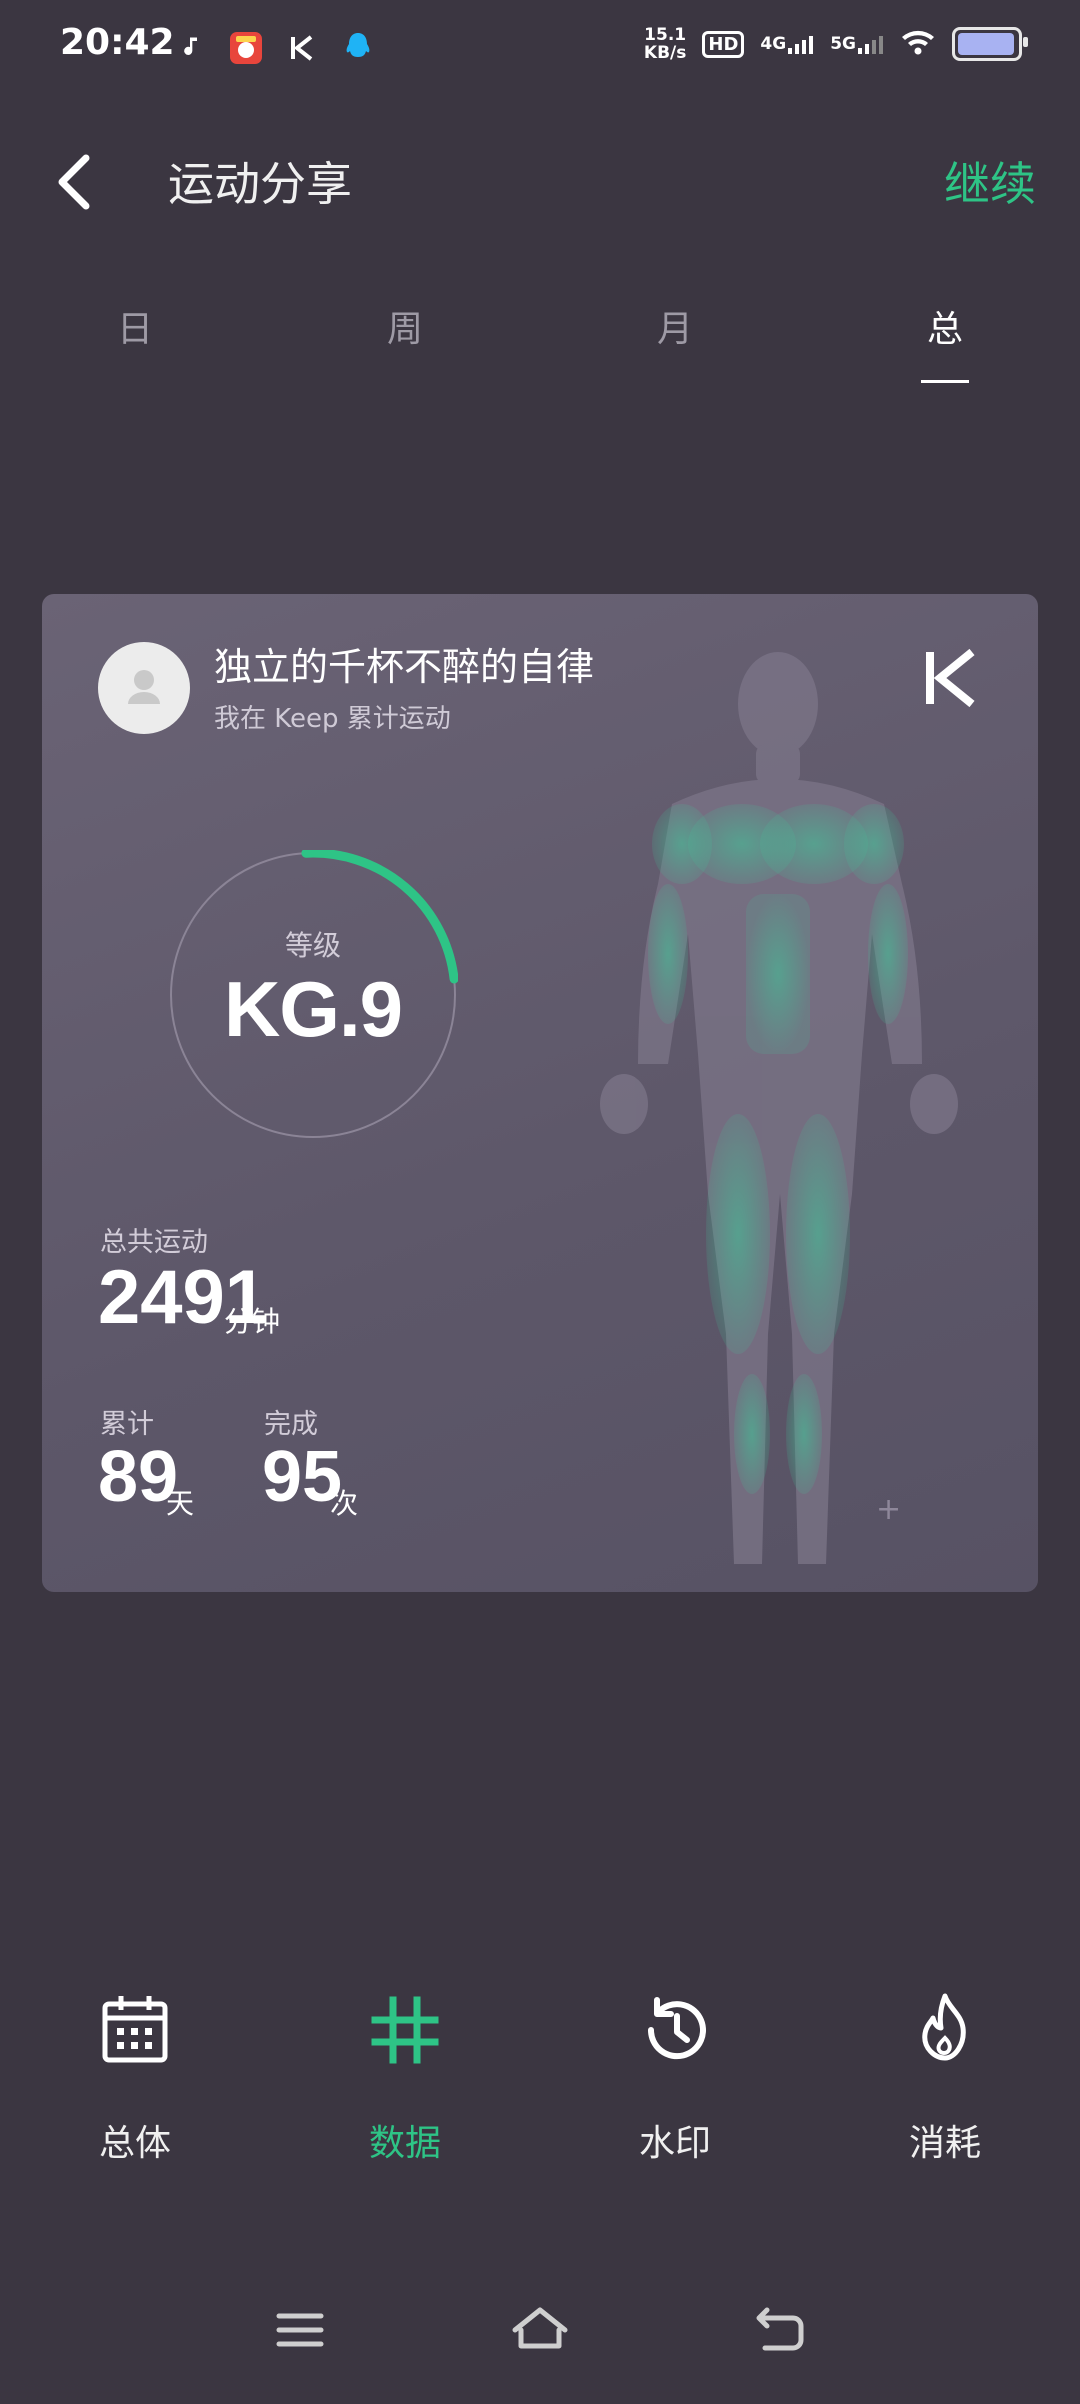 The image size is (1080, 2404). I want to click on toolbar-watermark: 水印, so click(675, 2078).